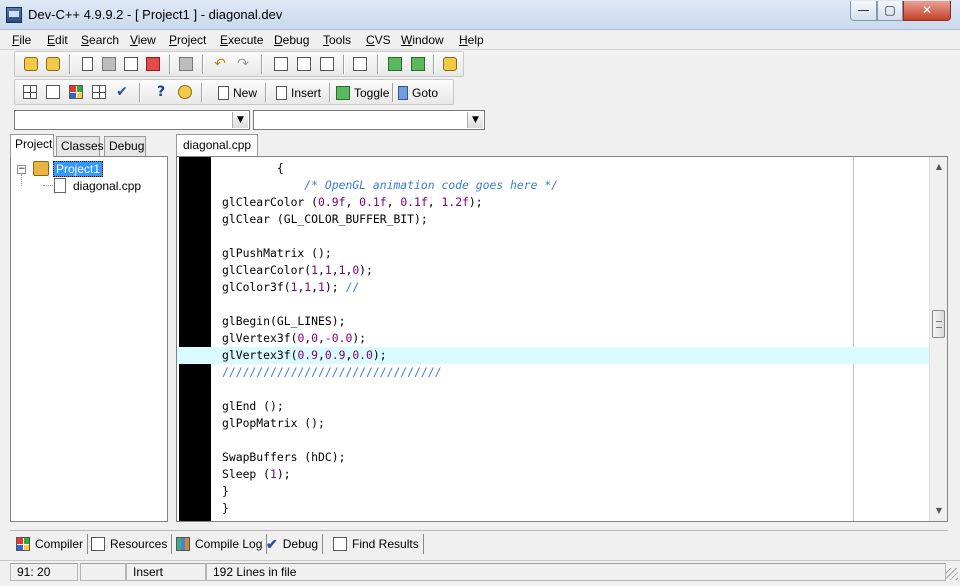  I want to click on code-line: /* OpenGL animation code goes here */, so click(576, 185).